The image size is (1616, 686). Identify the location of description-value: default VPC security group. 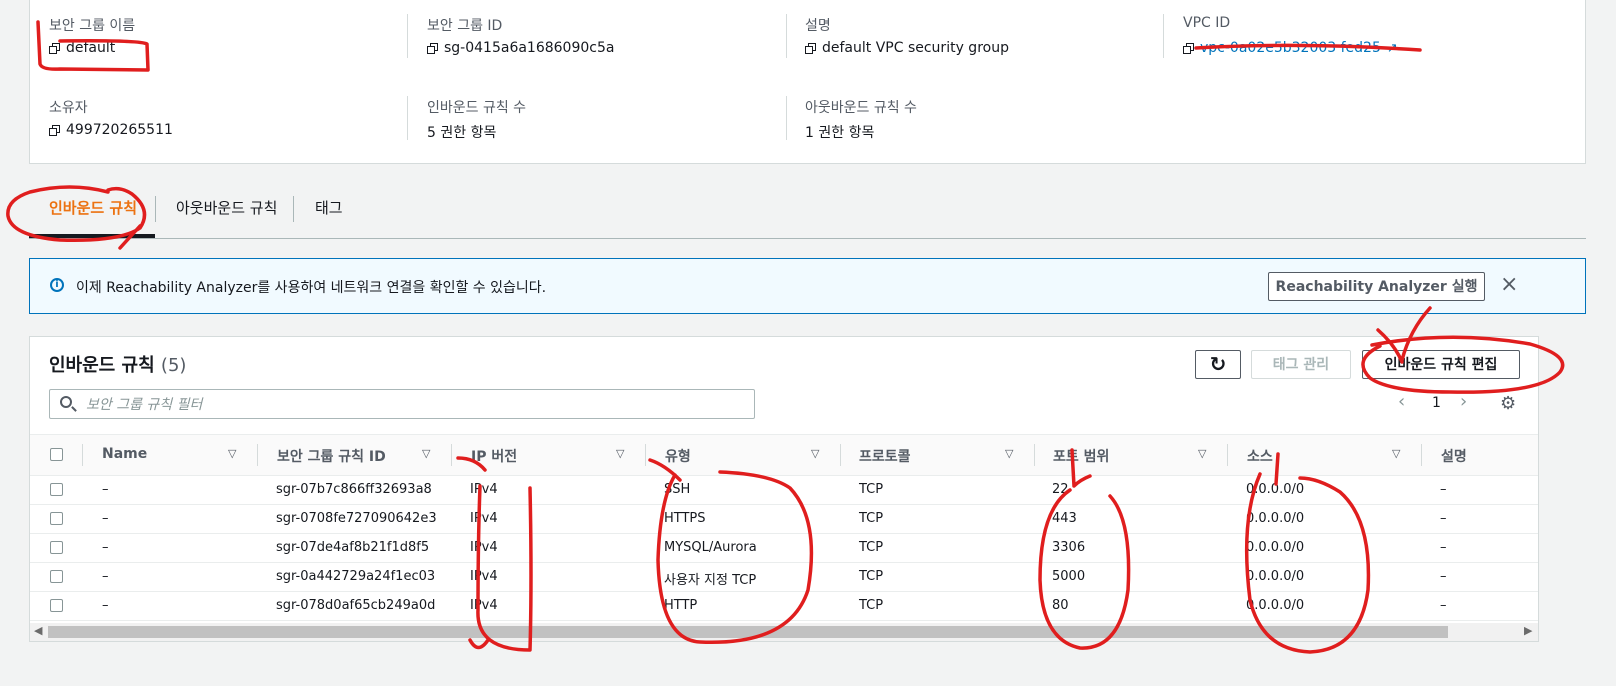
(907, 48).